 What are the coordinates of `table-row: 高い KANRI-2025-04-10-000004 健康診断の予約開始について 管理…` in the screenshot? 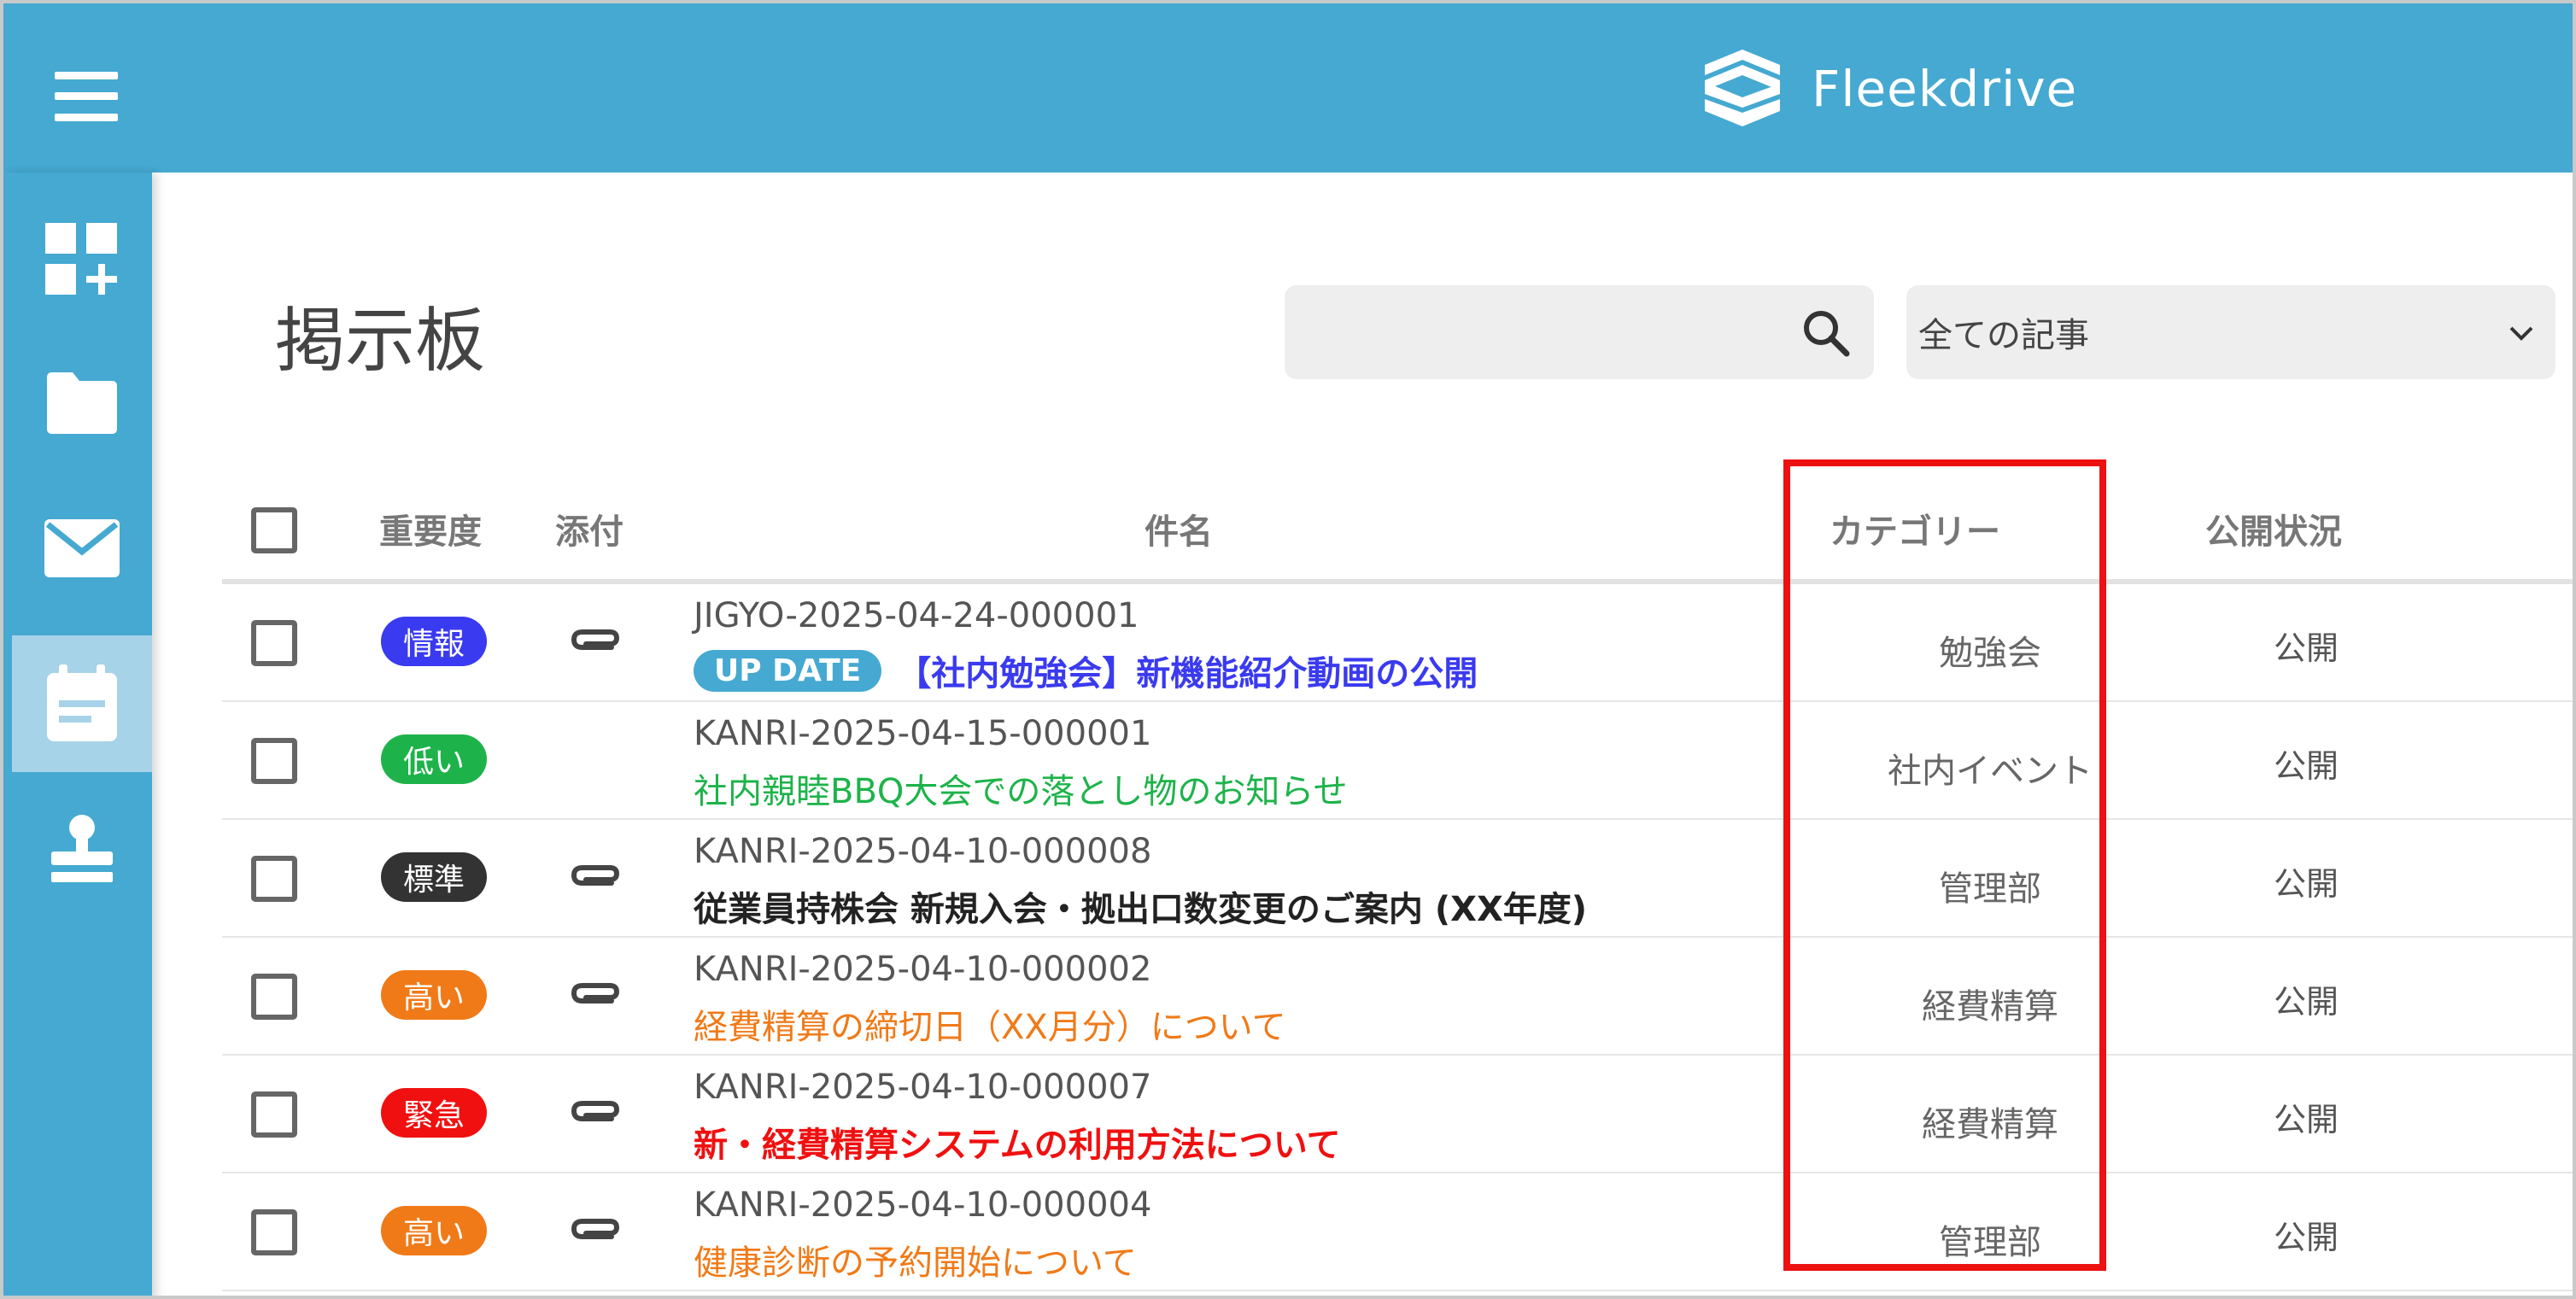 It's located at (1397, 1232).